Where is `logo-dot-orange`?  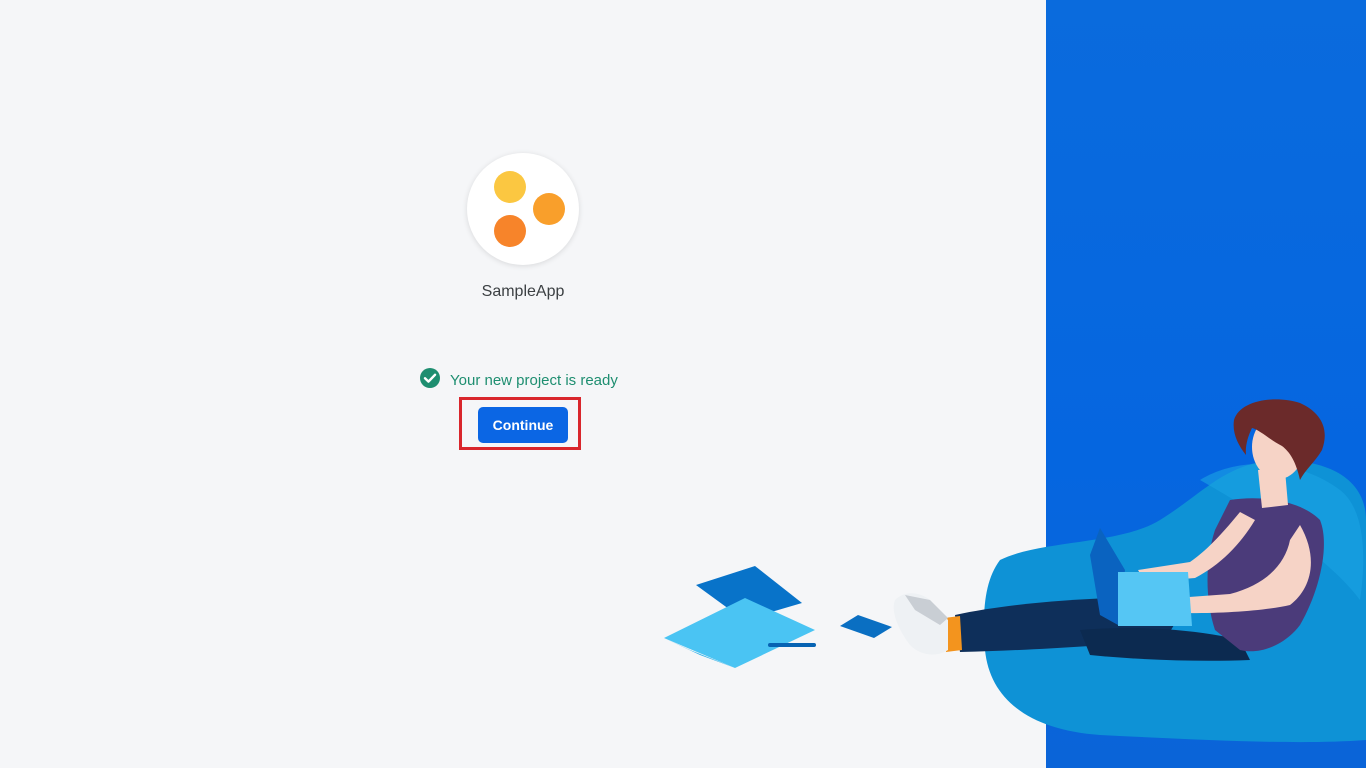 logo-dot-orange is located at coordinates (549, 209).